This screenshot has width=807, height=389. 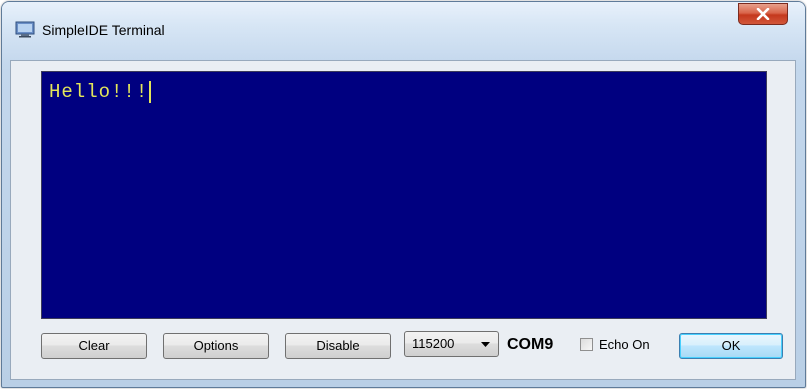 I want to click on clear-button: Clear, so click(x=94, y=346).